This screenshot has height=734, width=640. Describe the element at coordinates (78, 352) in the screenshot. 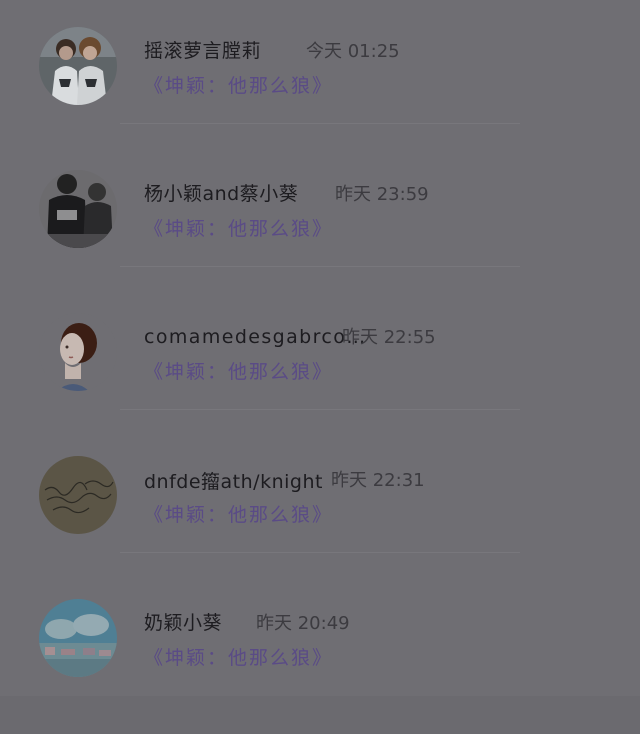

I see `girl-portrait-avatar` at that location.